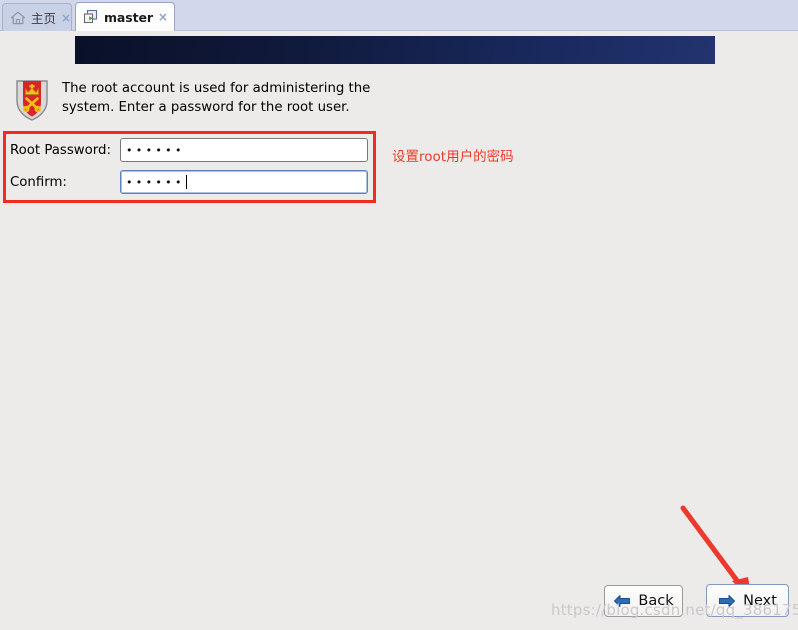 The width and height of the screenshot is (798, 630). What do you see at coordinates (163, 17) in the screenshot?
I see `tab-master-close-icon: ×` at bounding box center [163, 17].